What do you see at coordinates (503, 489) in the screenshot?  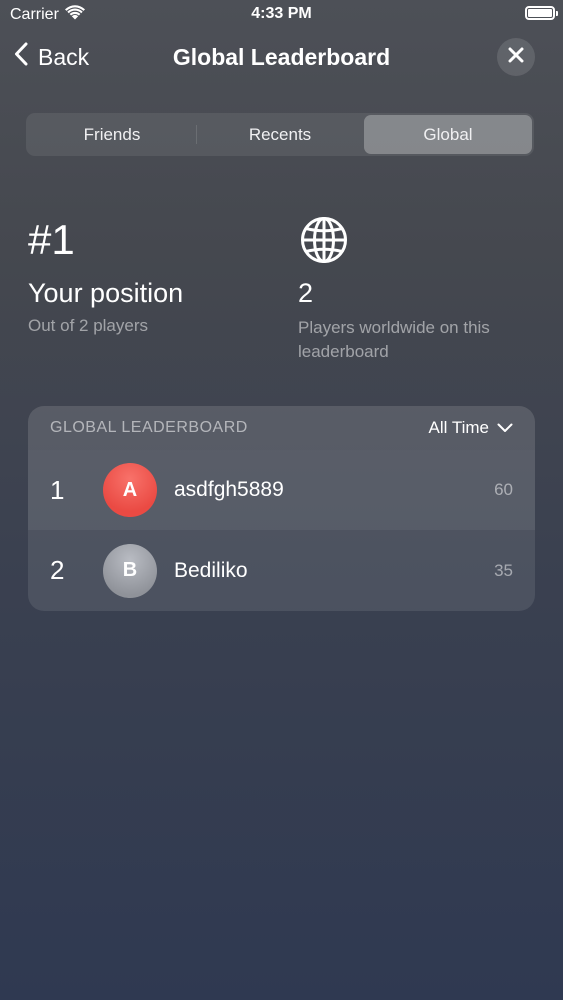 I see `player-score: 60` at bounding box center [503, 489].